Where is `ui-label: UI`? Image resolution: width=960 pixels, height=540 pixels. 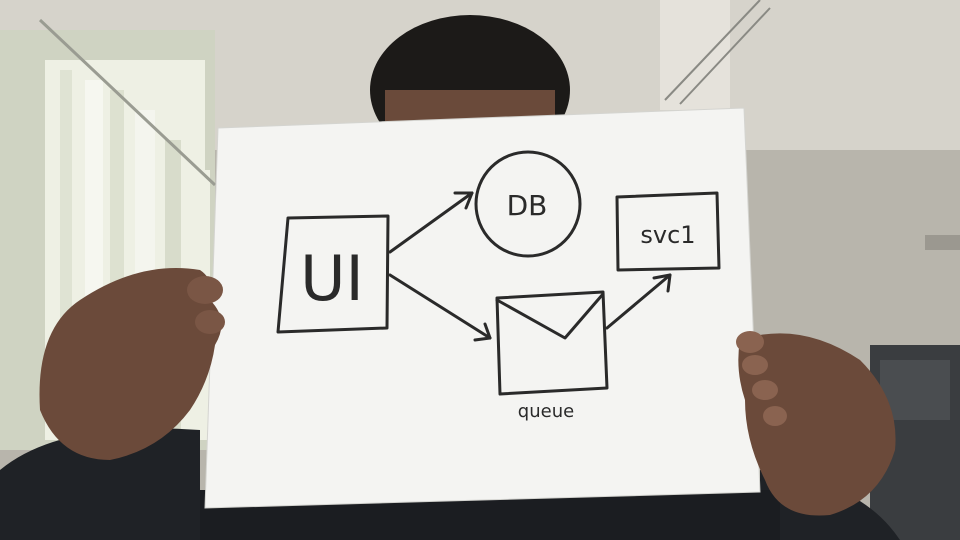
ui-label: UI is located at coordinates (332, 278).